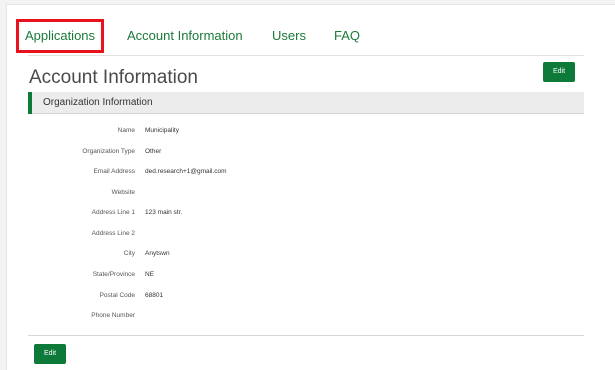 Image resolution: width=615 pixels, height=370 pixels. I want to click on field-value: 68801, so click(154, 295).